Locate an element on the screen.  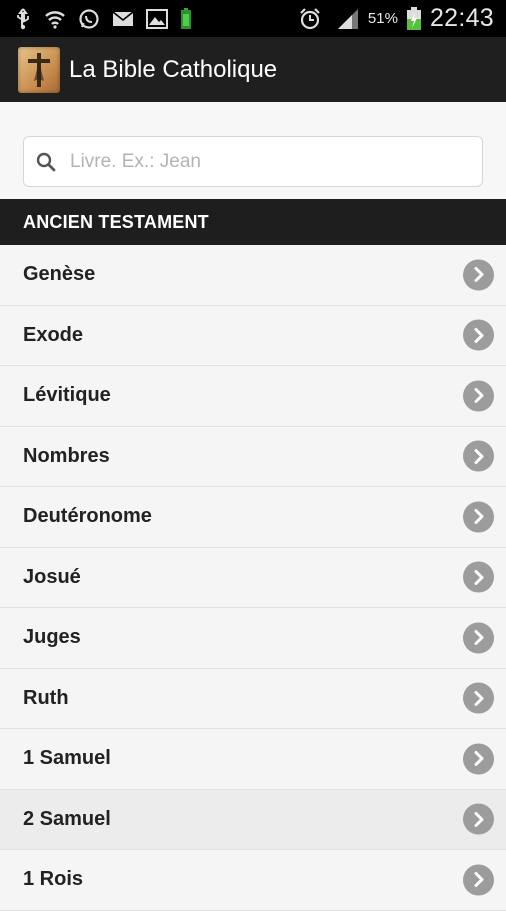
status-bar: 51% 22:43 is located at coordinates (253, 18).